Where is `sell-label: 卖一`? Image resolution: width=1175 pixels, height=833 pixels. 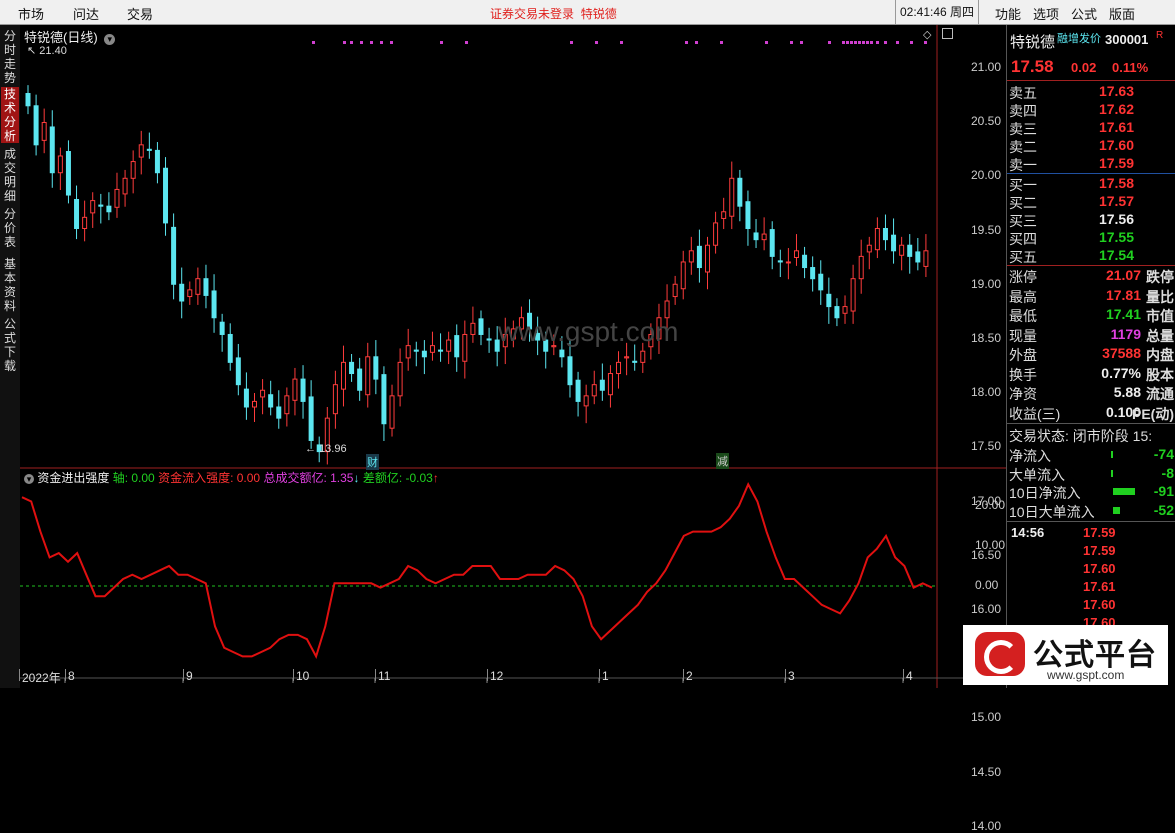 sell-label: 卖一 is located at coordinates (1023, 165).